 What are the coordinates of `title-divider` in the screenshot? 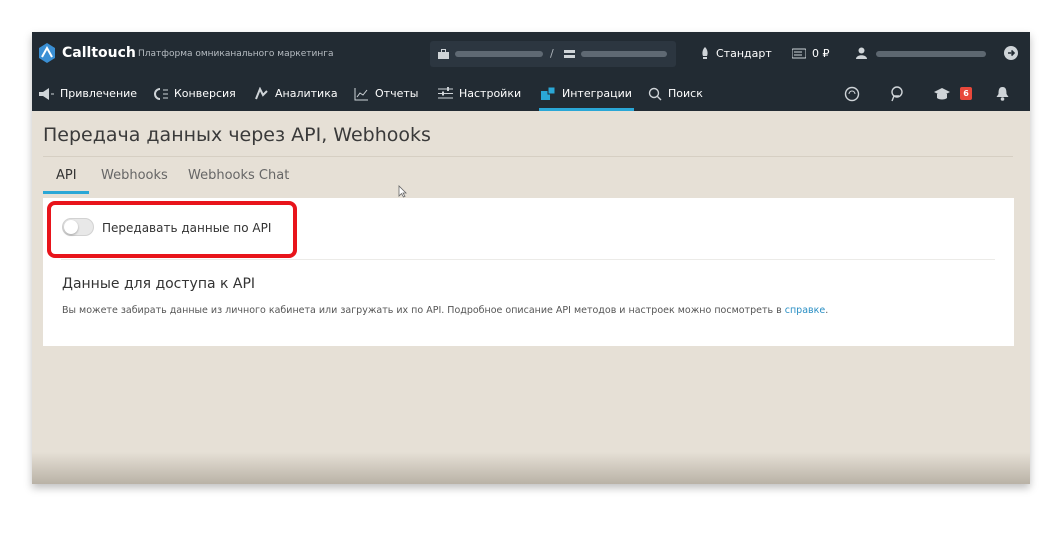 It's located at (528, 156).